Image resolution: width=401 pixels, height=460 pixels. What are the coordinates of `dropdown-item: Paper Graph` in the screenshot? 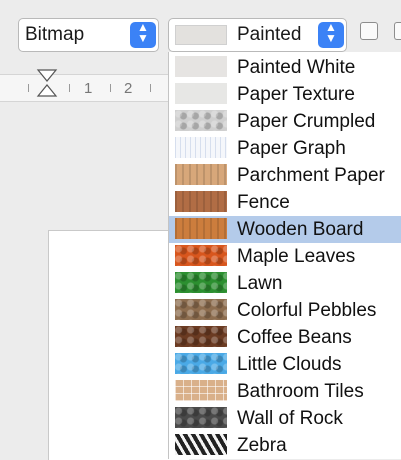 It's located at (285, 148).